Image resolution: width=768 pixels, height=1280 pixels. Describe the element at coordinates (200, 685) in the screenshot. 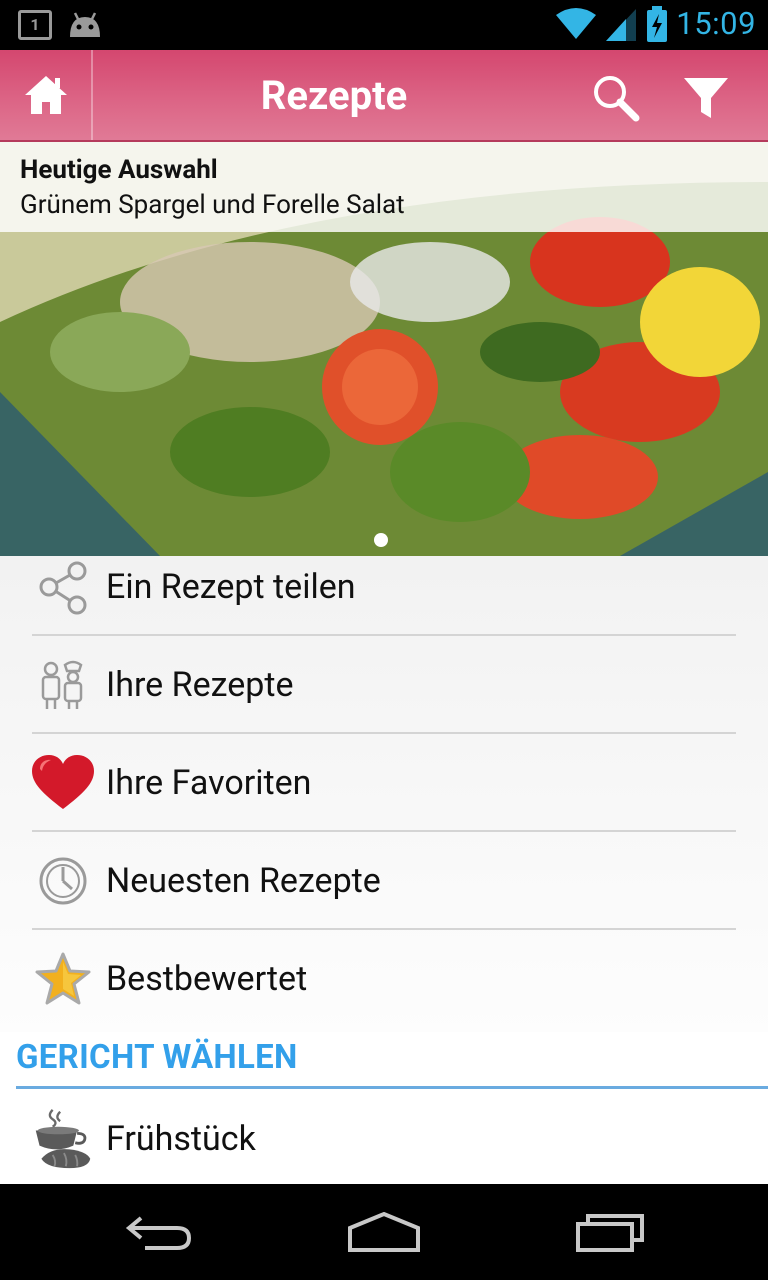

I see `menu-item-label: Ihre Rezepte` at that location.